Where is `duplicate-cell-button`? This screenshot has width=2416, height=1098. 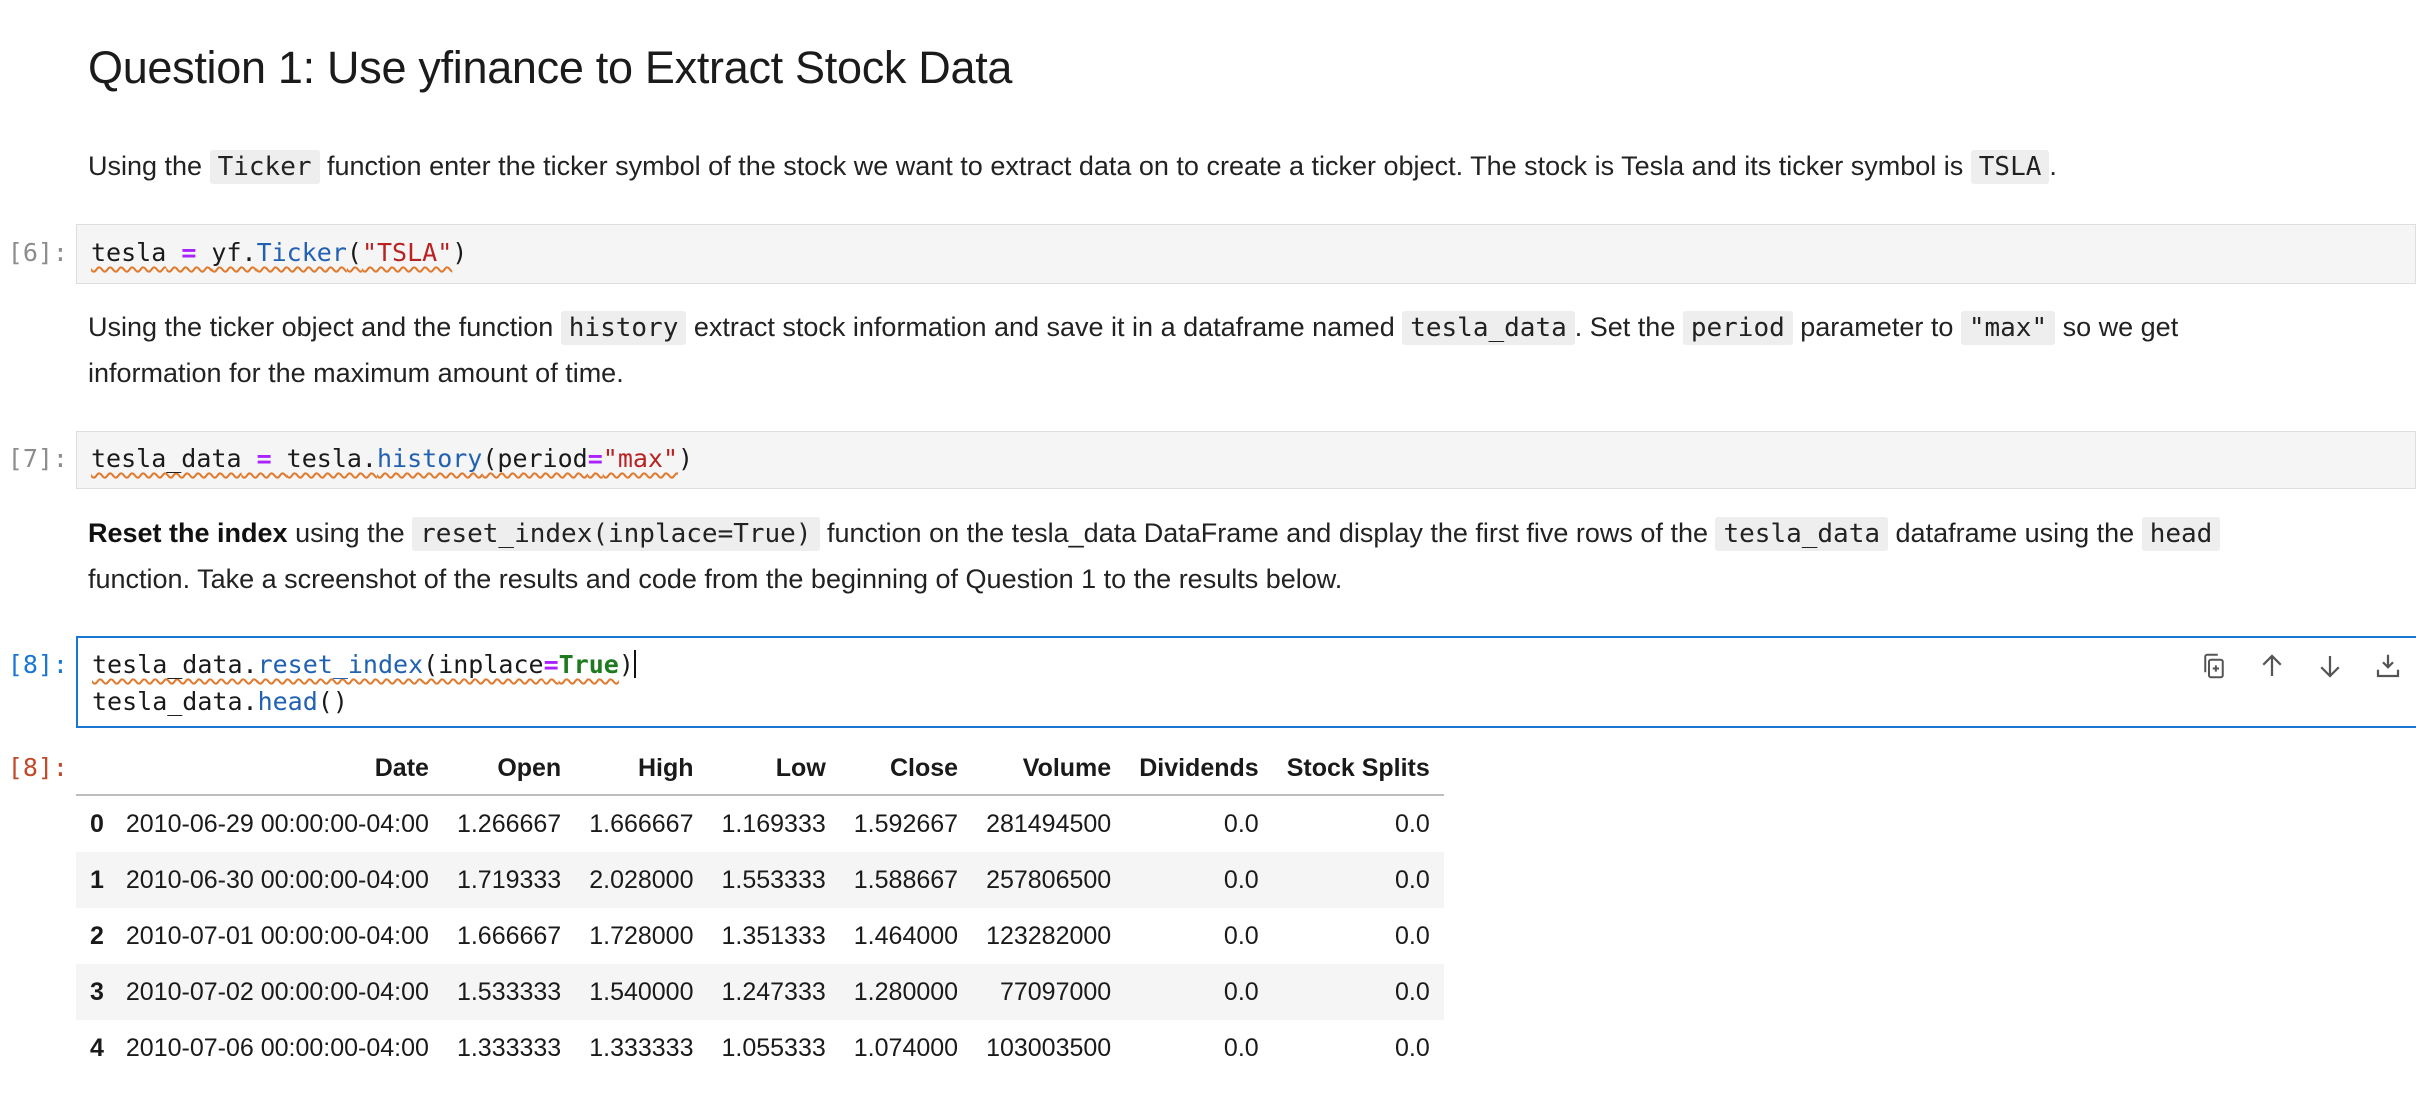 duplicate-cell-button is located at coordinates (2214, 666).